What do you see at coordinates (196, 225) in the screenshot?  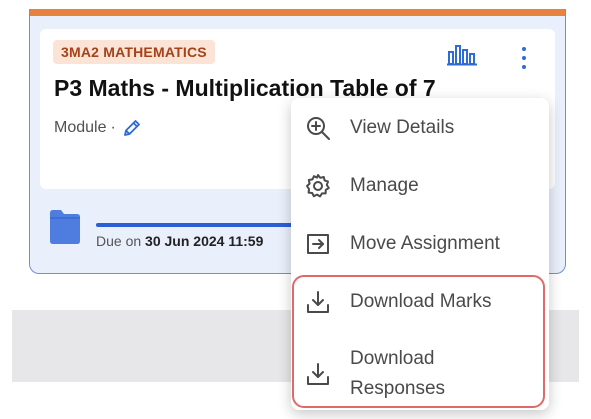 I see `progress-bar` at bounding box center [196, 225].